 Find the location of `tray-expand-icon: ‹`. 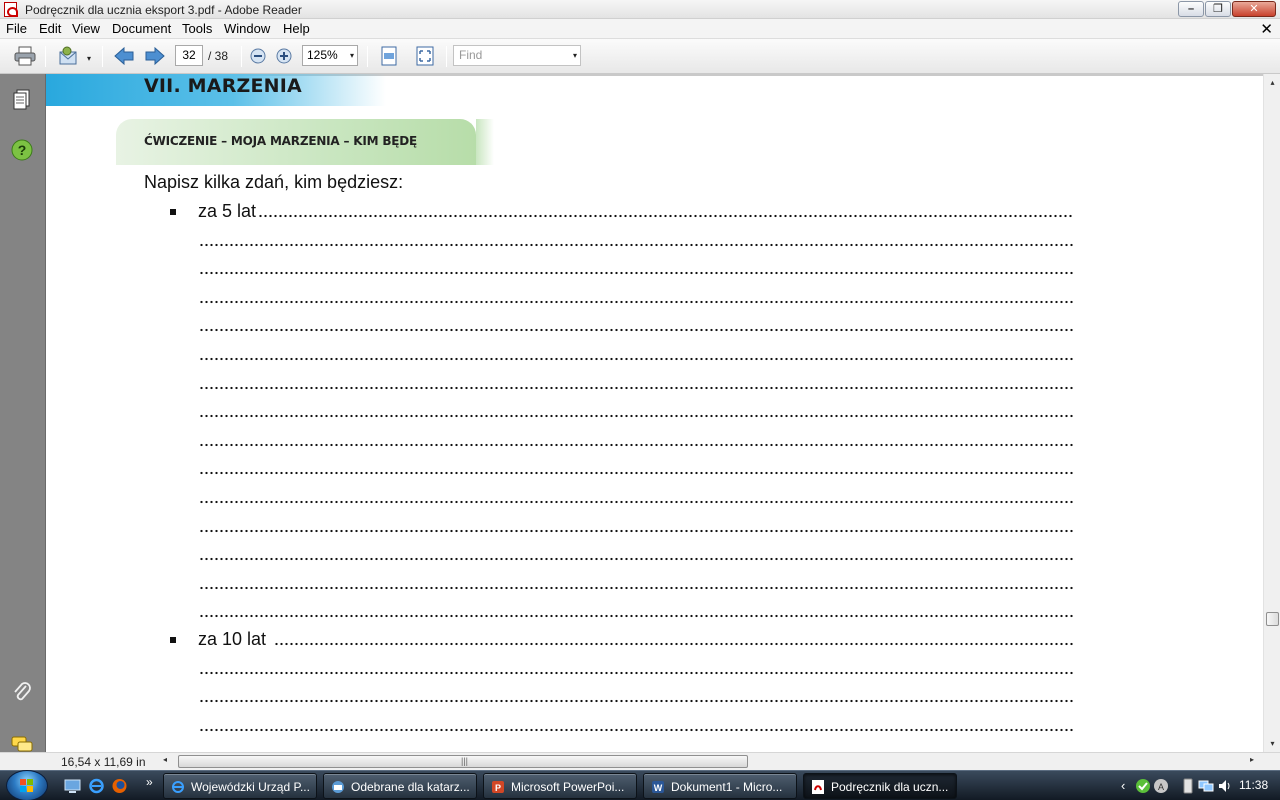

tray-expand-icon: ‹ is located at coordinates (1123, 785).